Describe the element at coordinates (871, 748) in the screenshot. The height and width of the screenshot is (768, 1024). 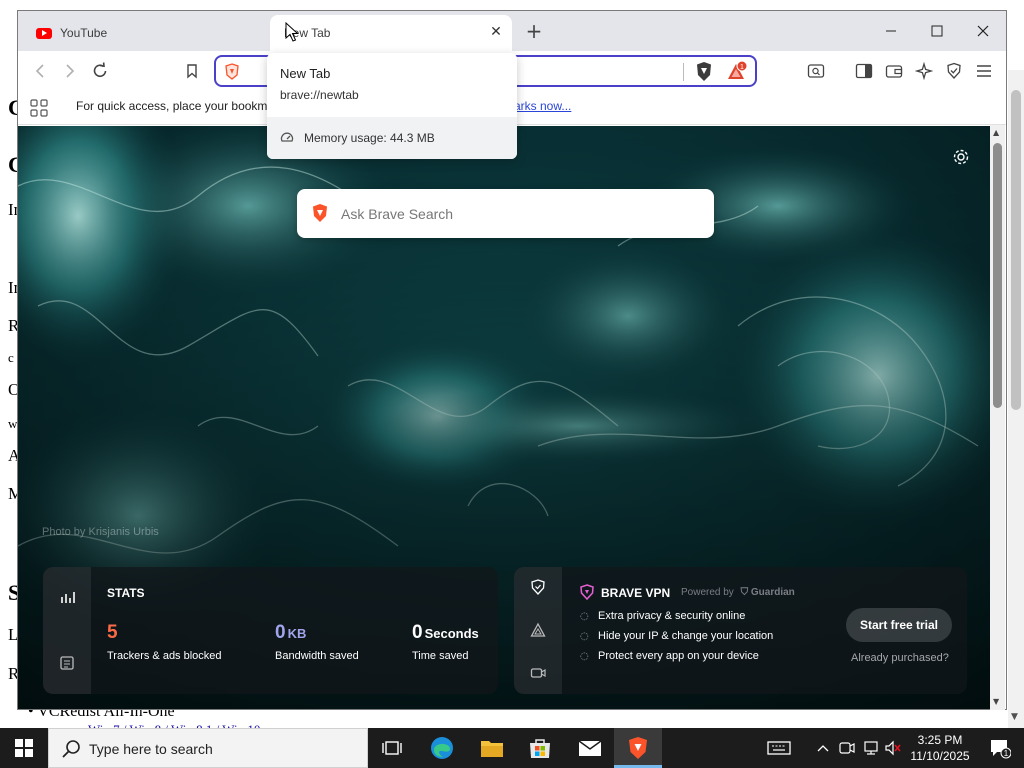
I see `network-button` at that location.